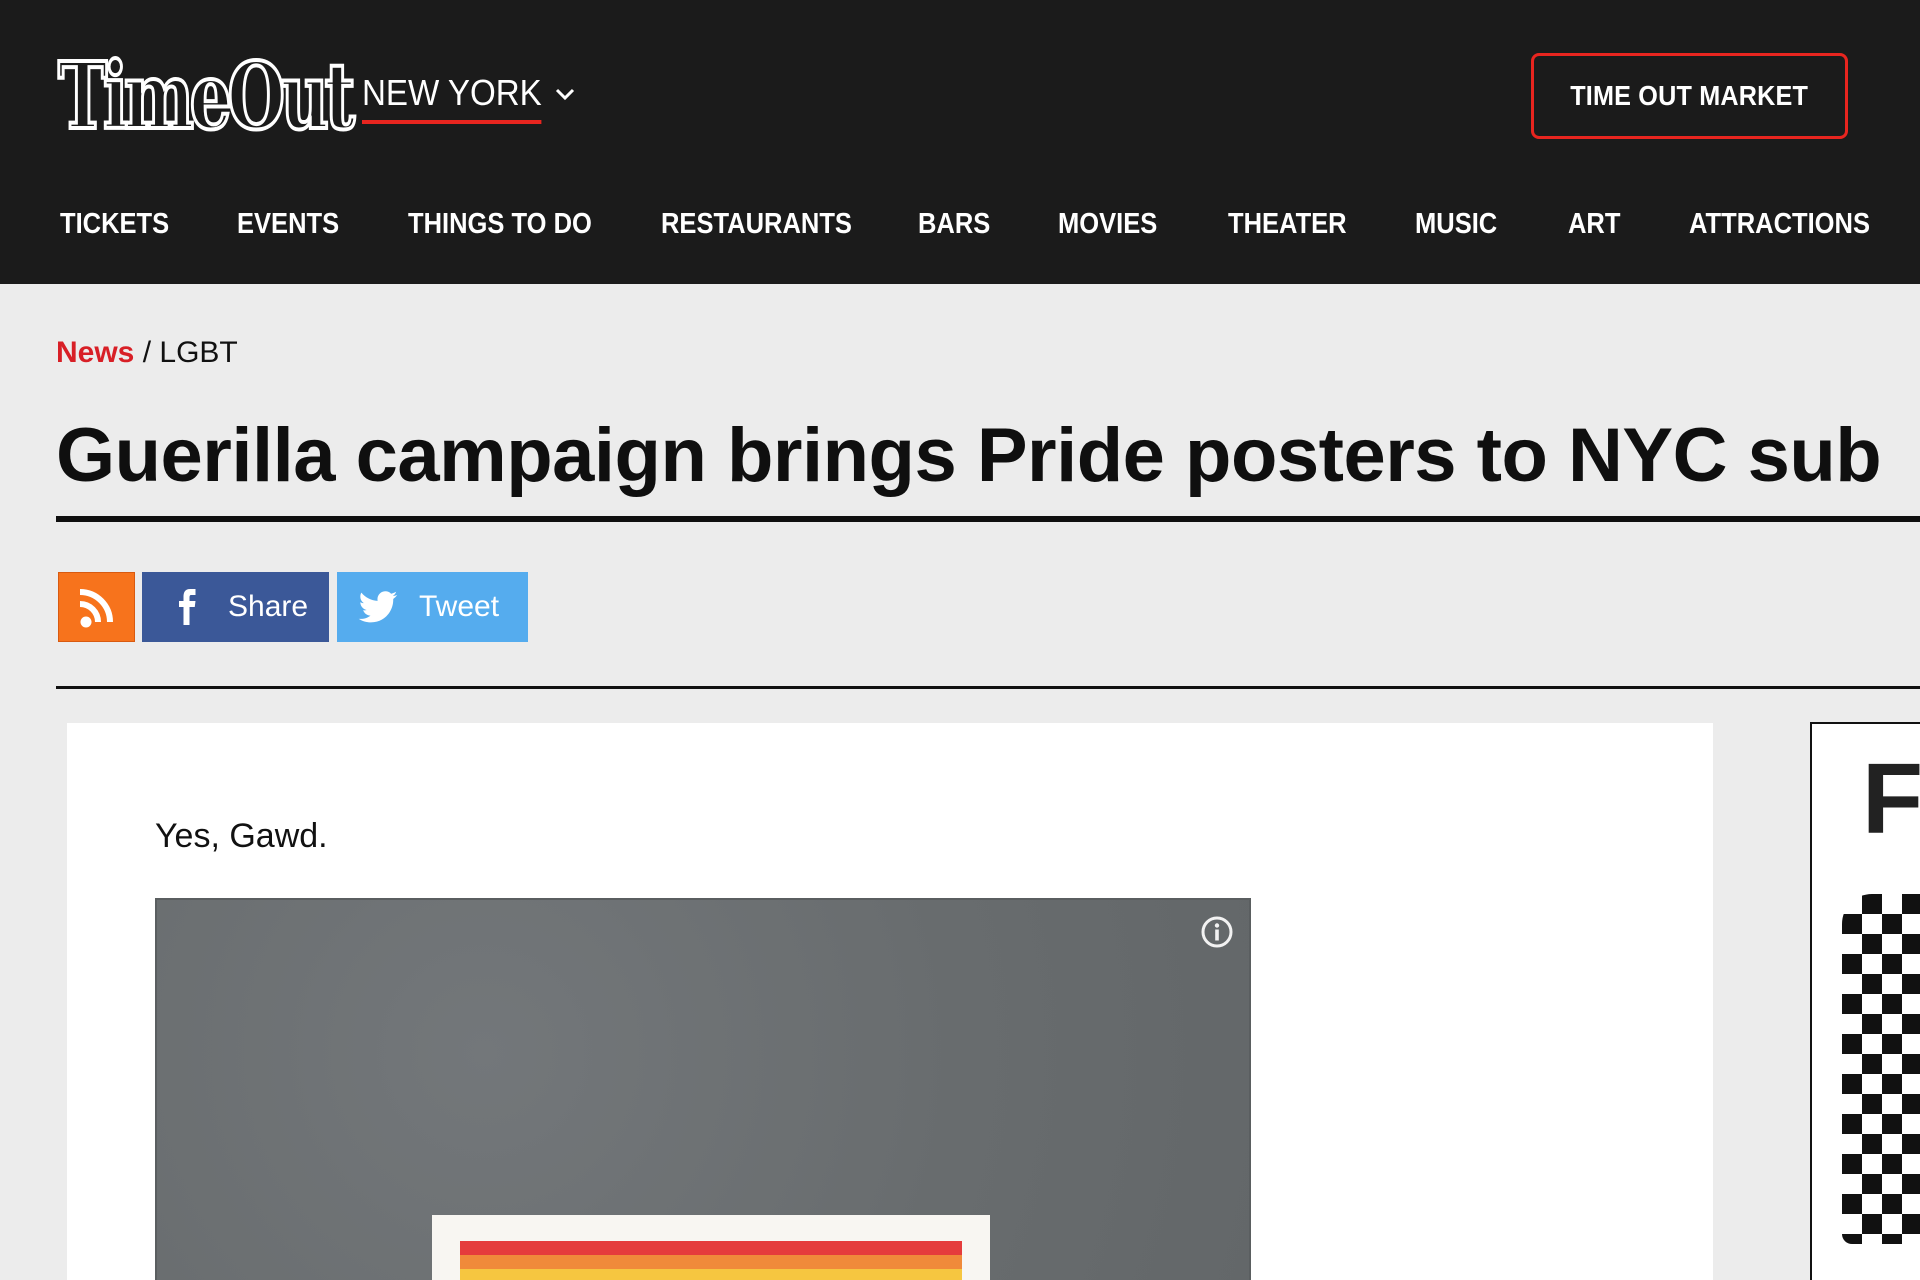 Image resolution: width=1920 pixels, height=1280 pixels. I want to click on nav-item-restaurants: RESTAURANTS, so click(756, 224).